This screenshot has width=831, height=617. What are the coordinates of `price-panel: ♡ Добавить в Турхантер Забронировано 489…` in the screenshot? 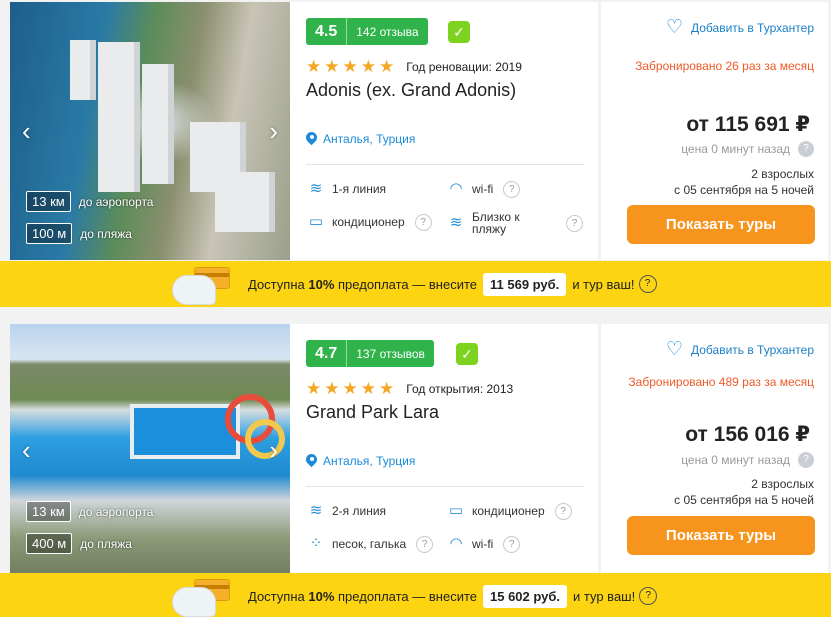 It's located at (716, 450).